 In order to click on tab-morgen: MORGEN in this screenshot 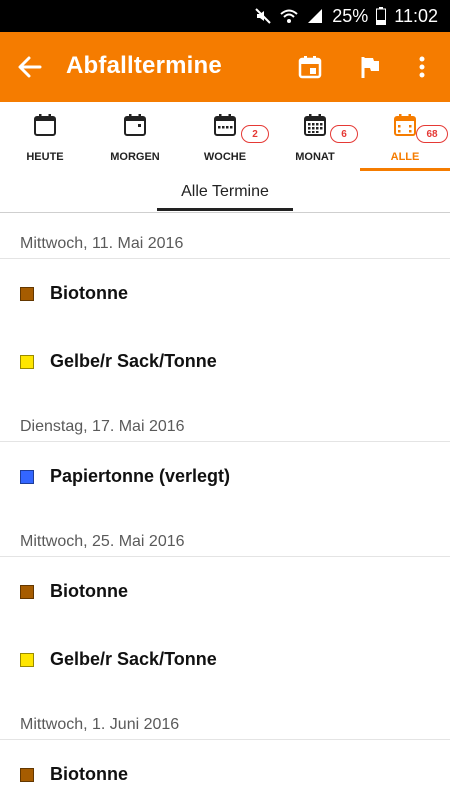, I will do `click(135, 137)`.